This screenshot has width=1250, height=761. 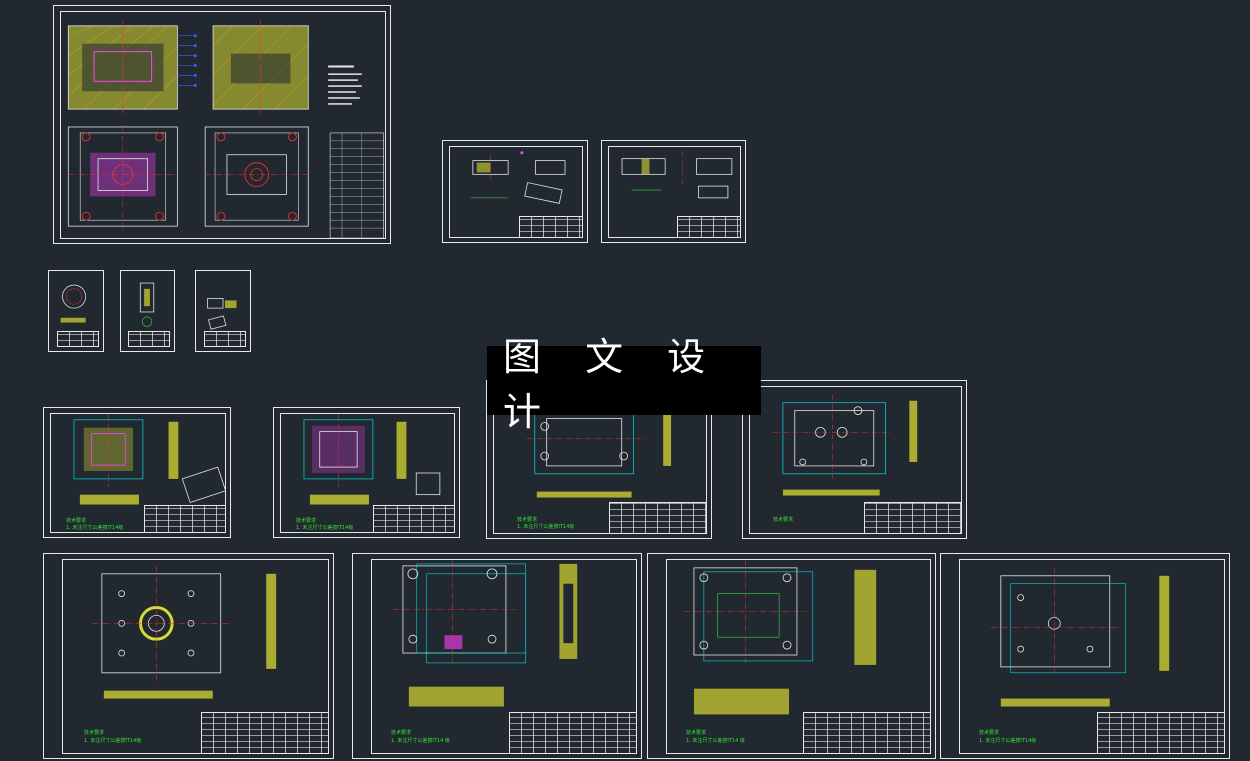 I want to click on assembly-views, so click(x=225, y=129).